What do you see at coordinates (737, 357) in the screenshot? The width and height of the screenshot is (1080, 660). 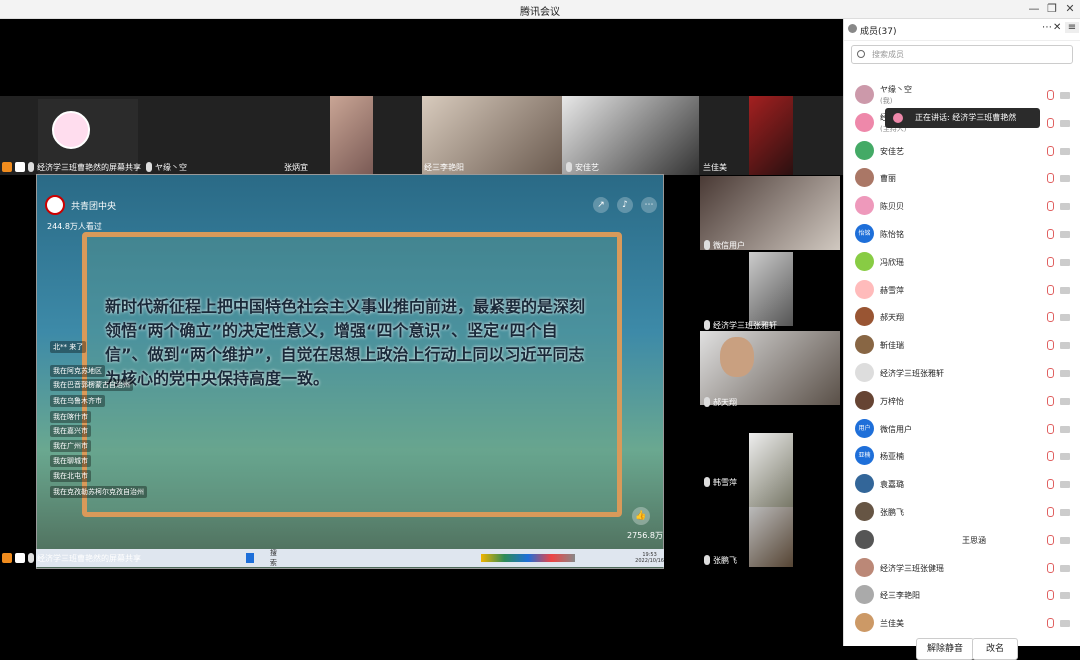 I see `face` at bounding box center [737, 357].